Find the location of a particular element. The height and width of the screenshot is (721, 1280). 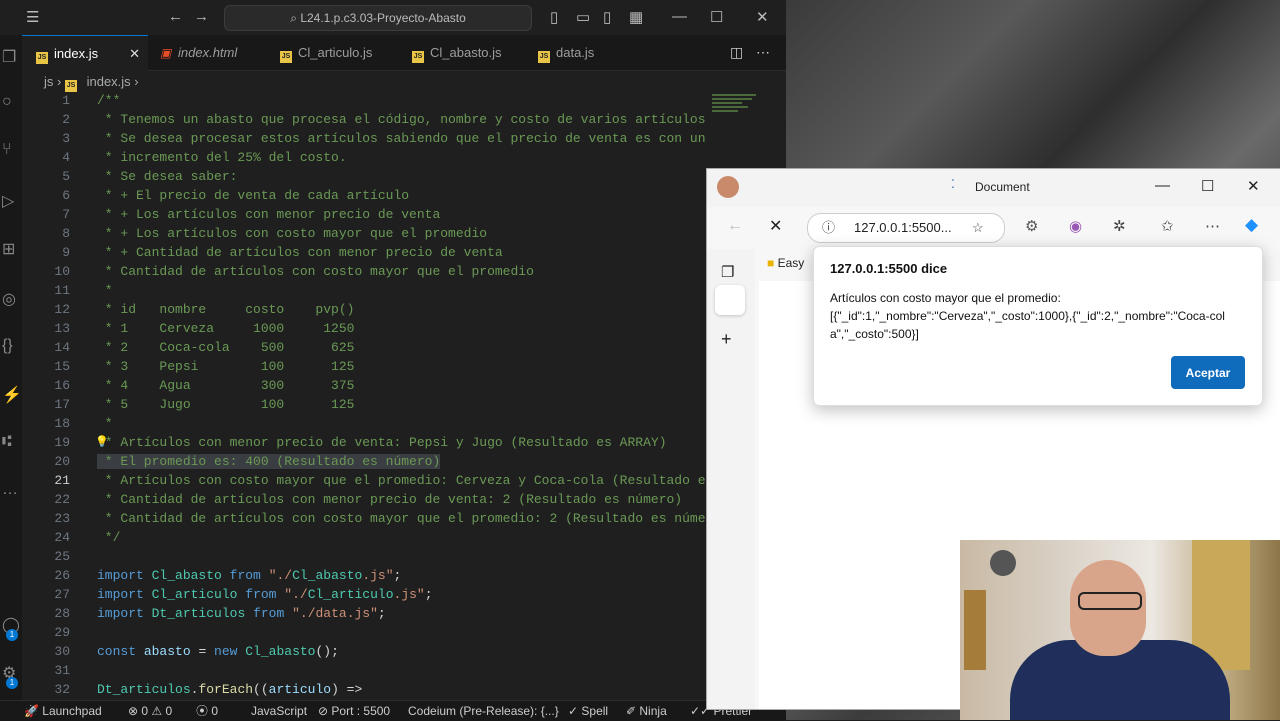

run-debug-icon: ▷ is located at coordinates (11, 200).